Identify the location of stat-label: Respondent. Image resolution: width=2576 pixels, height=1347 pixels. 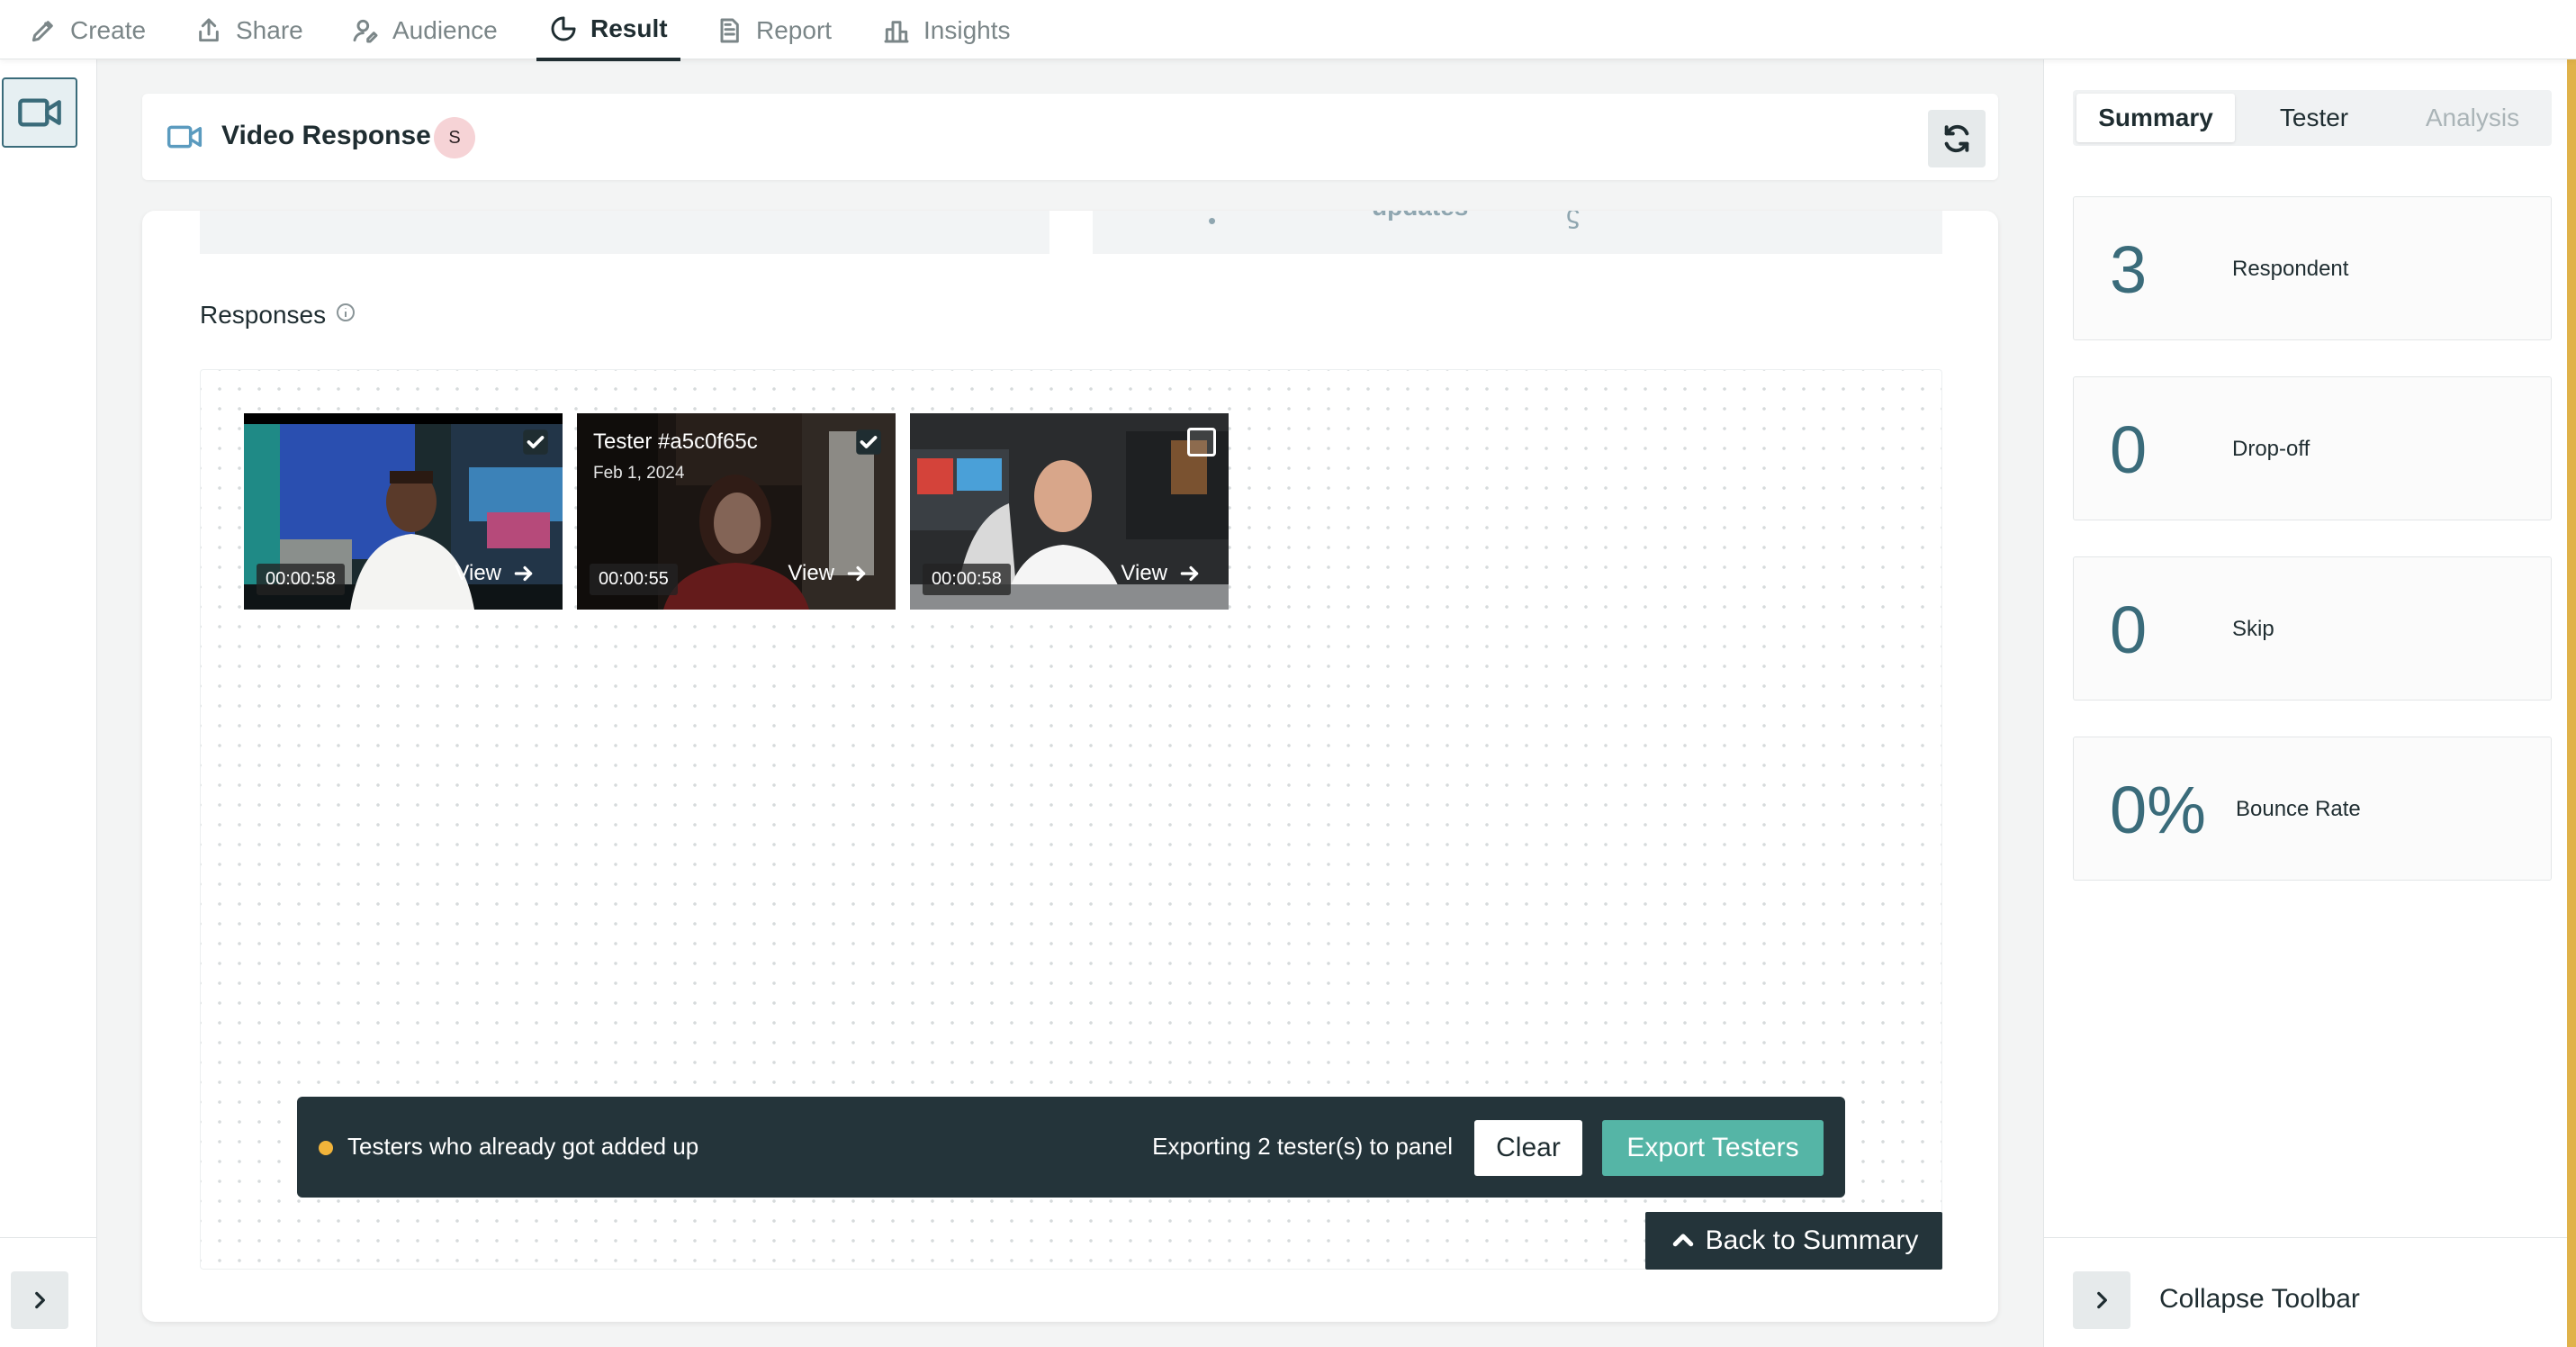
(2290, 269).